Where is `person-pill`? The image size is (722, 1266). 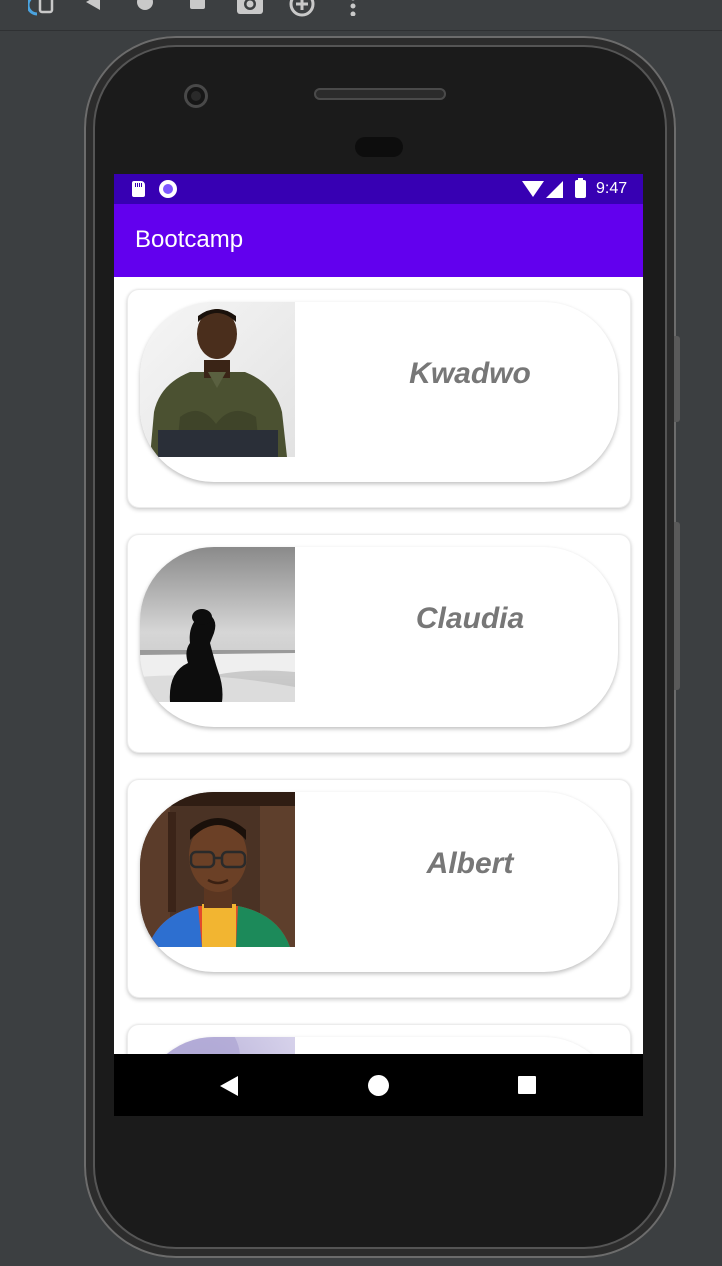 person-pill is located at coordinates (379, 1045).